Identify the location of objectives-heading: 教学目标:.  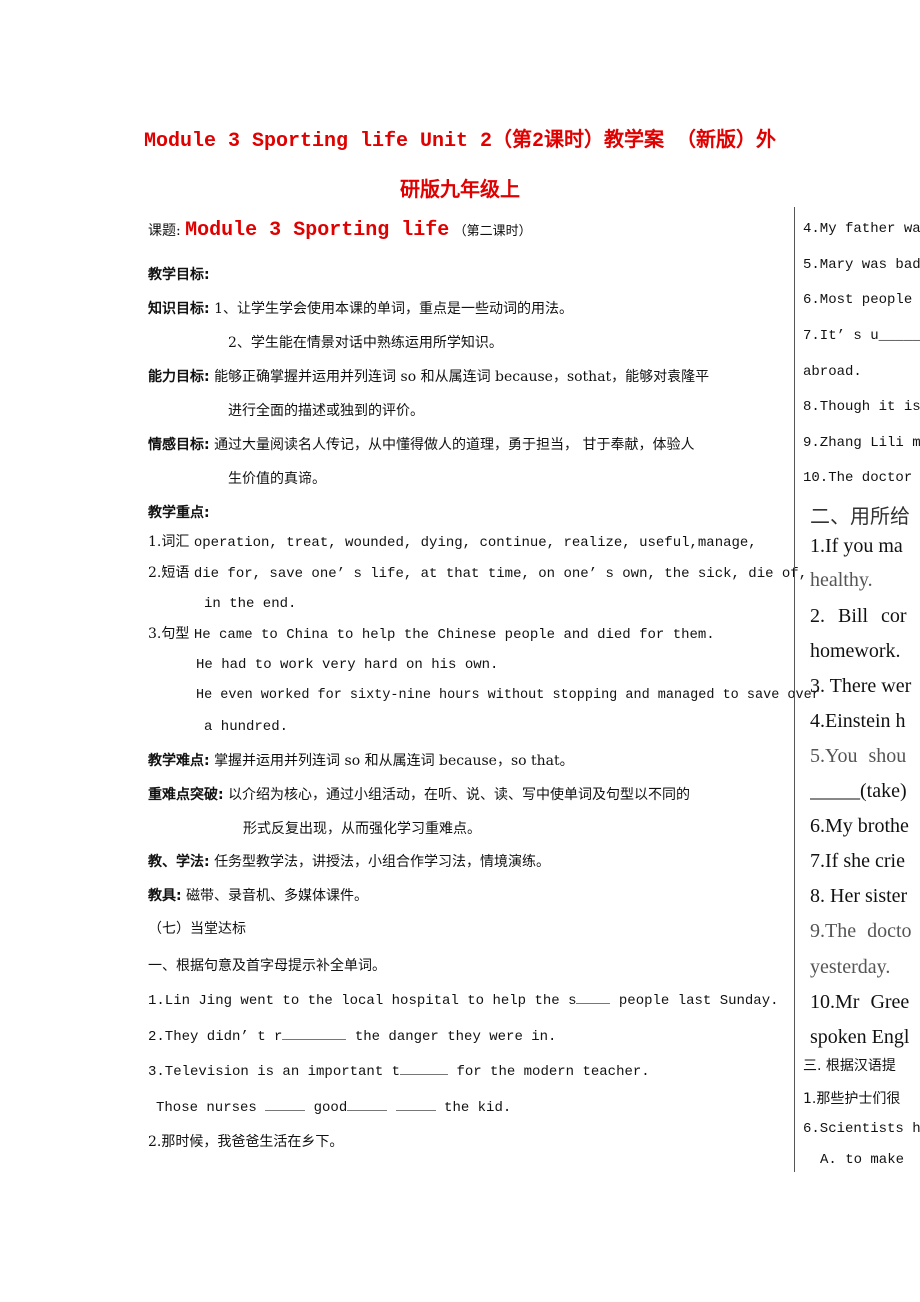
(179, 275).